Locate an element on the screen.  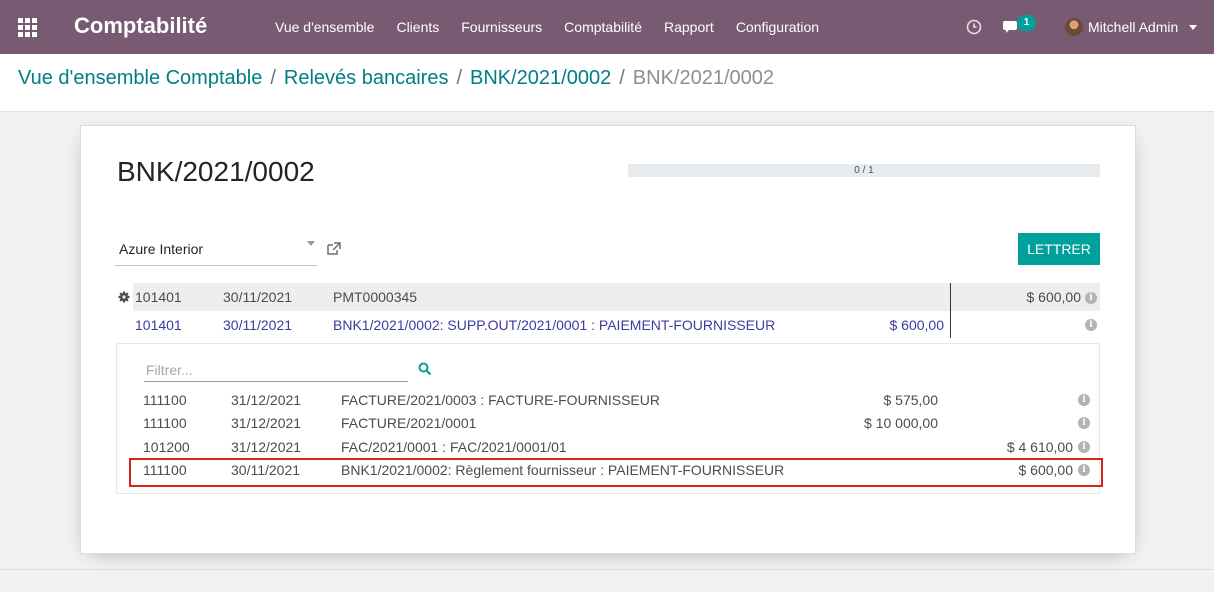
menu-item-configuration: Configuration is located at coordinates (777, 27).